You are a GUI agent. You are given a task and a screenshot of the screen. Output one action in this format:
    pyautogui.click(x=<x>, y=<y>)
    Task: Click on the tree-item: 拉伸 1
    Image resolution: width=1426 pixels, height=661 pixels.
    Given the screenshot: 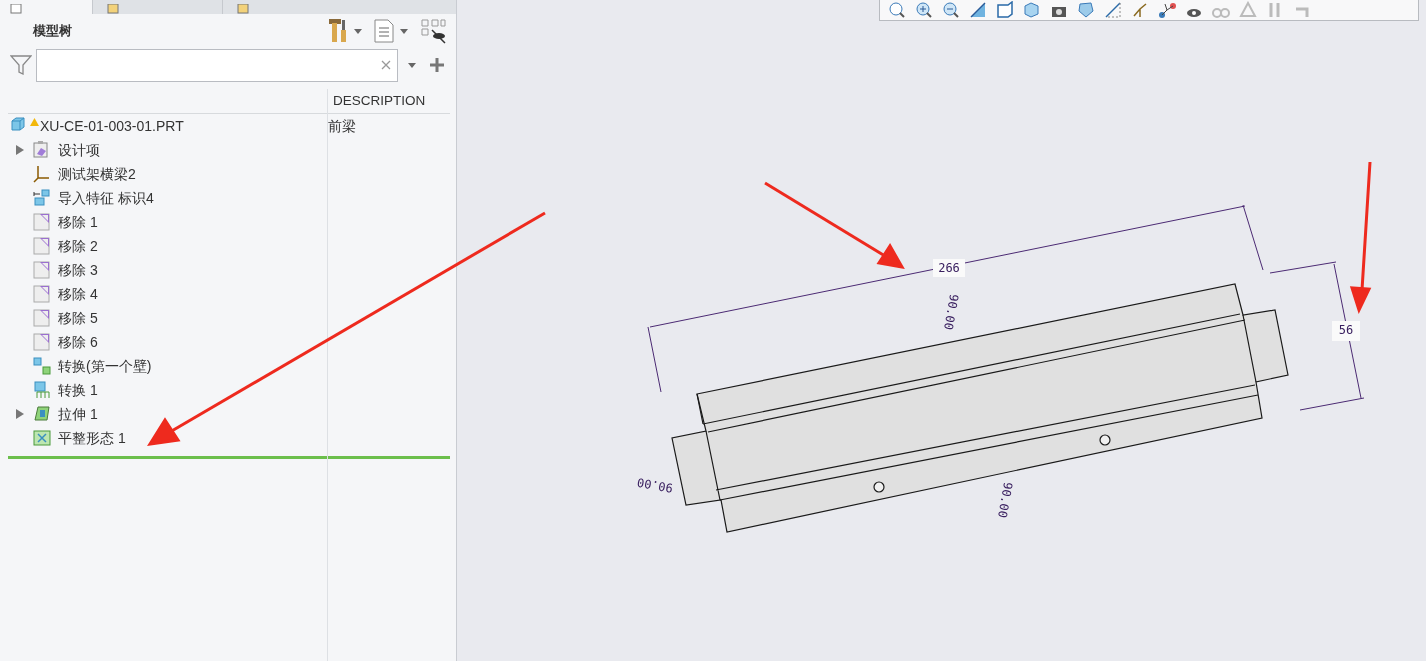 What is the action you would take?
    pyautogui.click(x=78, y=414)
    